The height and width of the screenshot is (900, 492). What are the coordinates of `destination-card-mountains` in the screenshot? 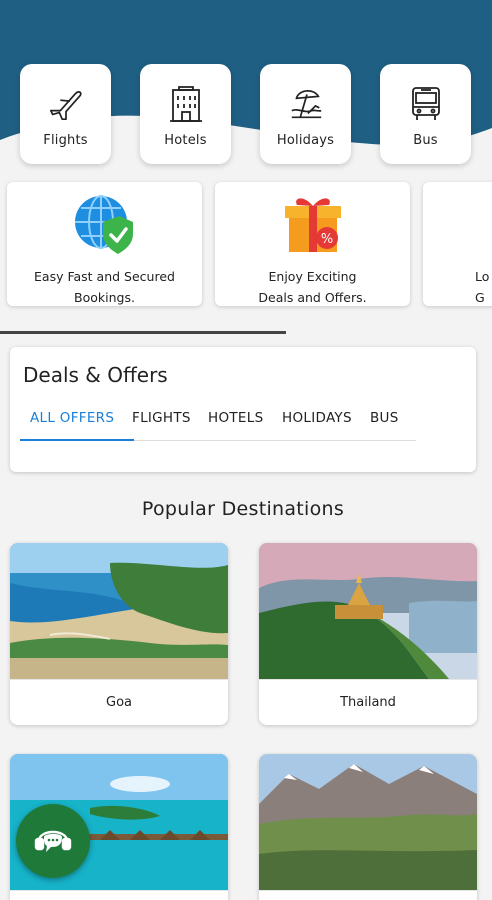 It's located at (368, 827).